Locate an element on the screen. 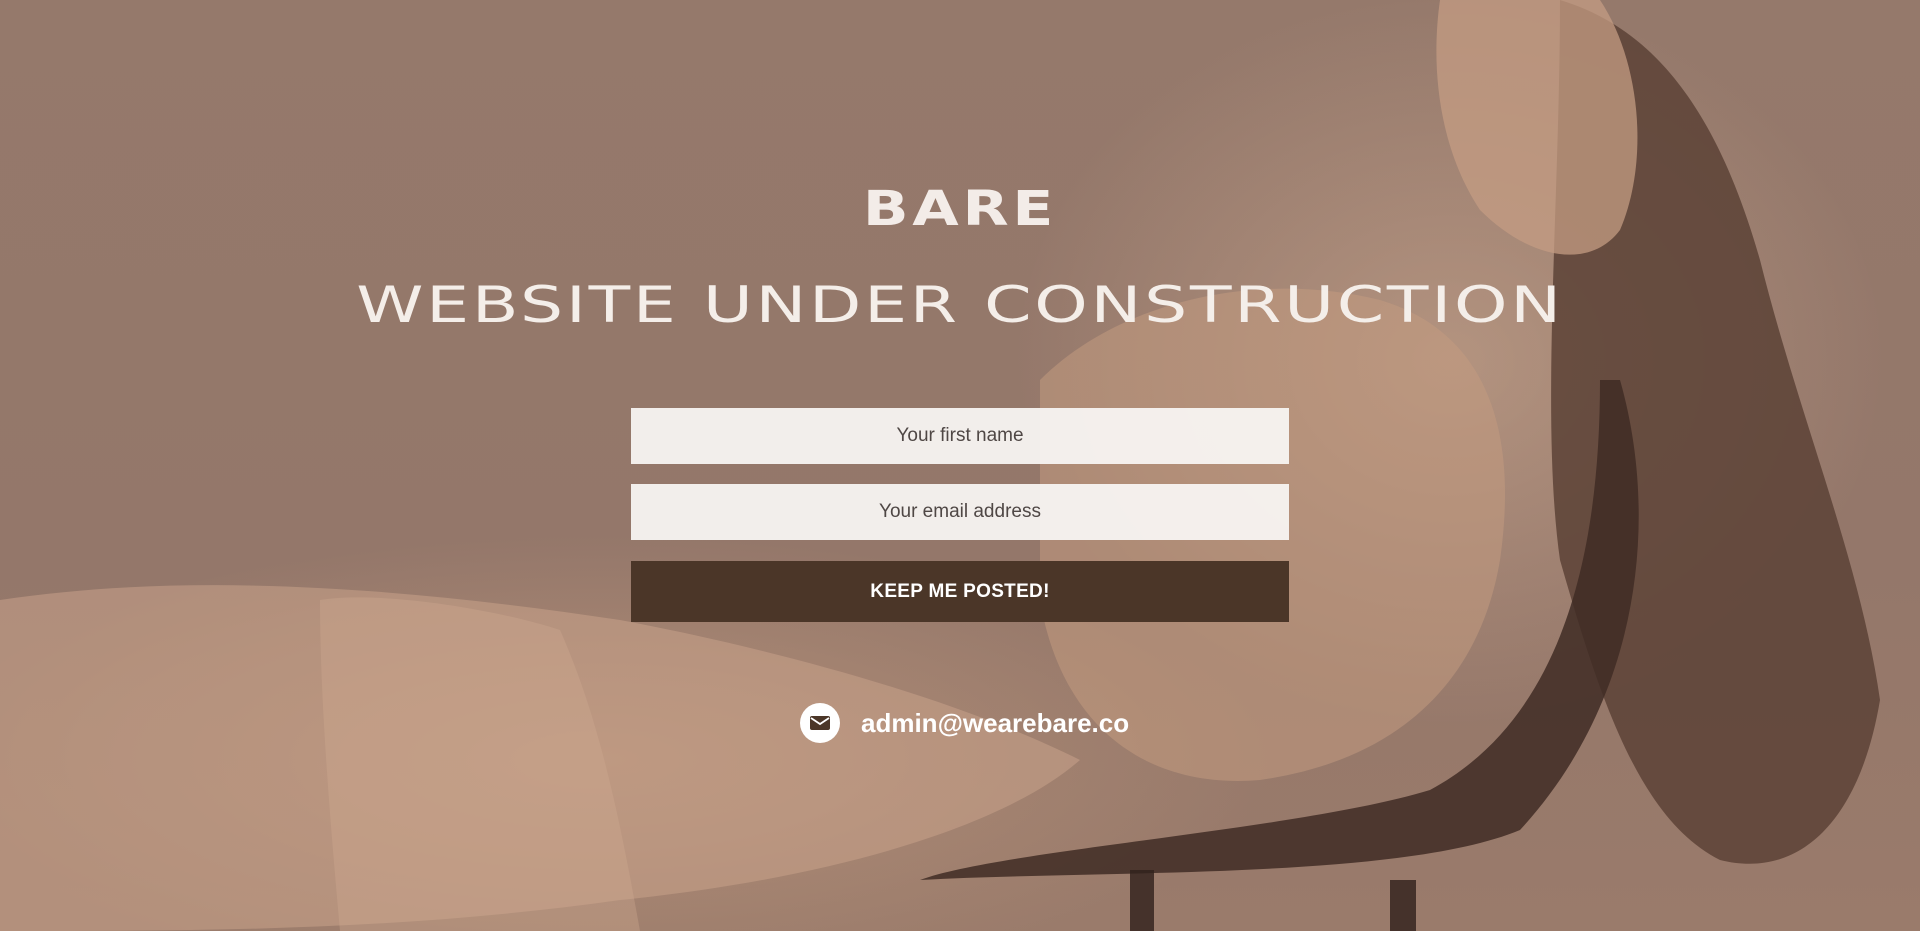 The height and width of the screenshot is (931, 1920). envelope-icon is located at coordinates (820, 723).